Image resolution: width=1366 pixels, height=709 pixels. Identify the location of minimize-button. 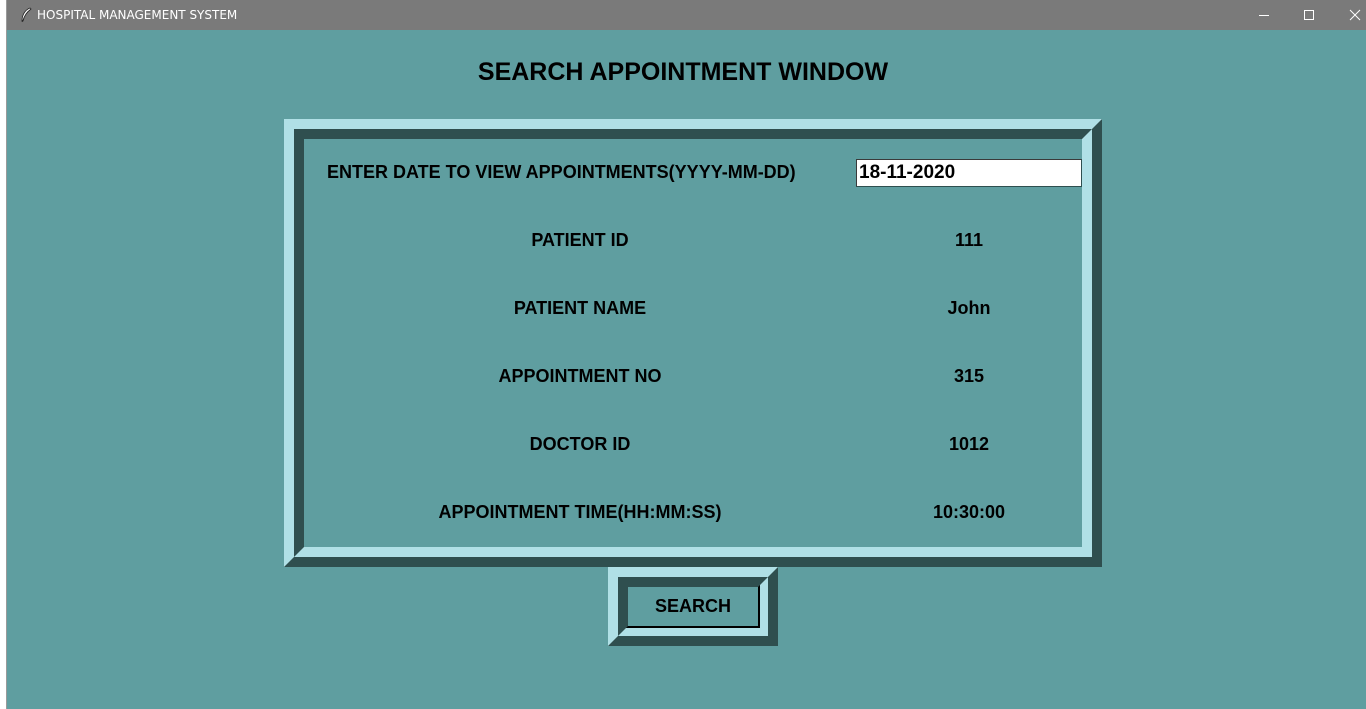
(1264, 15).